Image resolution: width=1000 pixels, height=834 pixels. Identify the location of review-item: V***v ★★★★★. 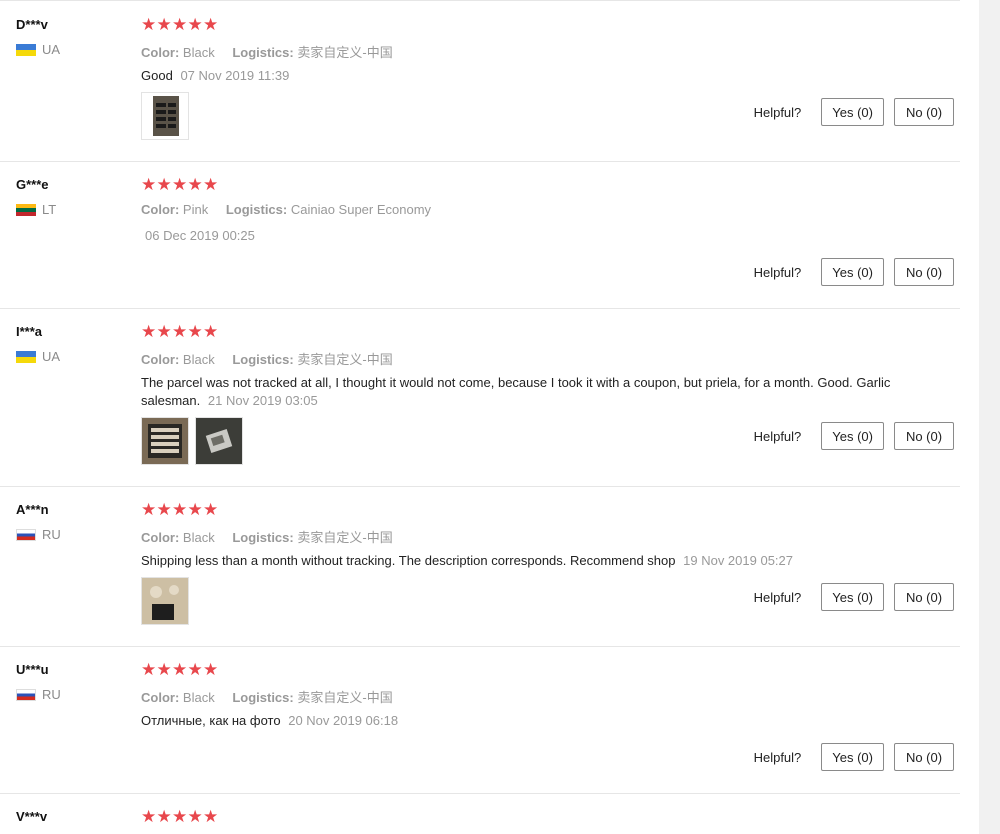
(480, 814).